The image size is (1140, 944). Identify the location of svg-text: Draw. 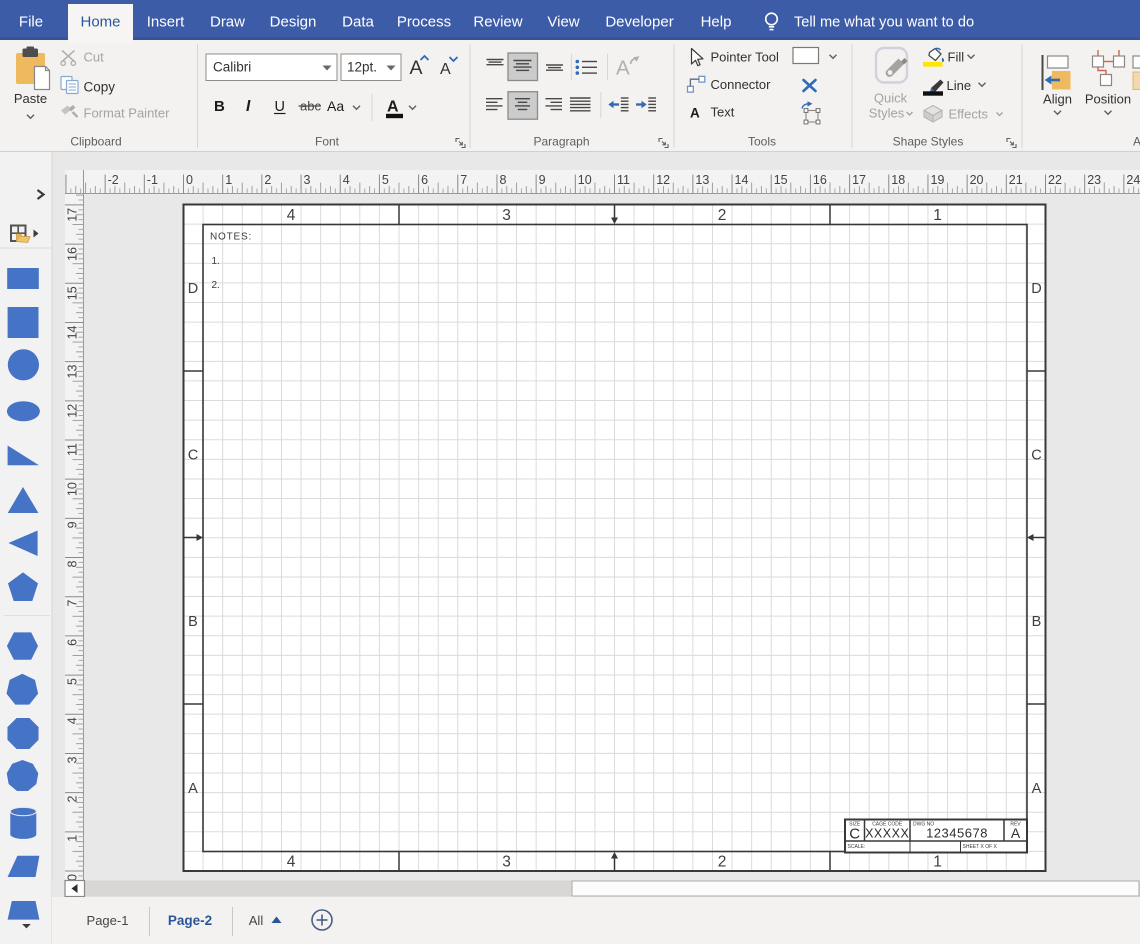
(227, 22).